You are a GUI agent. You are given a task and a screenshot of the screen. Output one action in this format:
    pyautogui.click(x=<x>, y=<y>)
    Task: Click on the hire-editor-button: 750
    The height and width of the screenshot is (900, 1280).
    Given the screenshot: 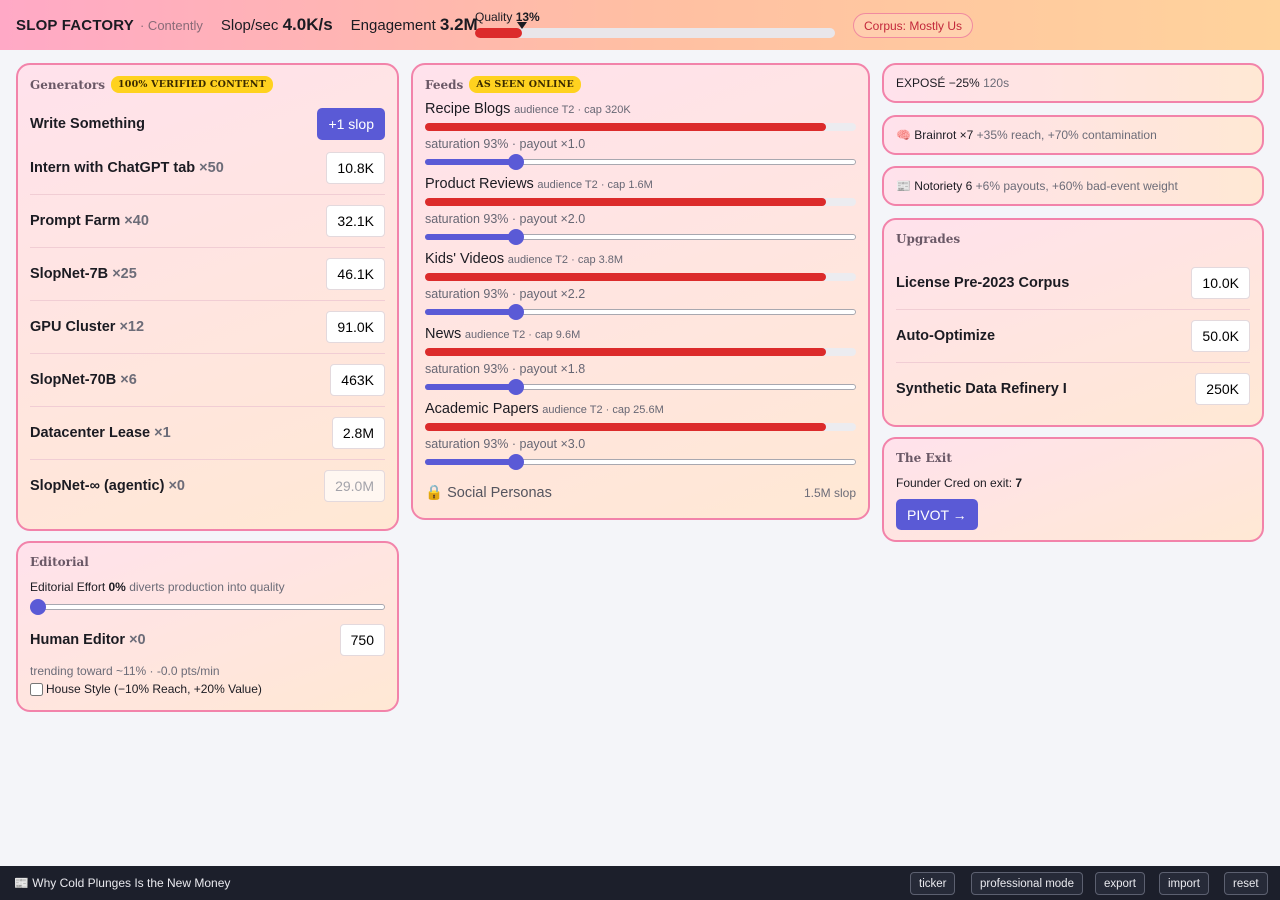 What is the action you would take?
    pyautogui.click(x=362, y=640)
    